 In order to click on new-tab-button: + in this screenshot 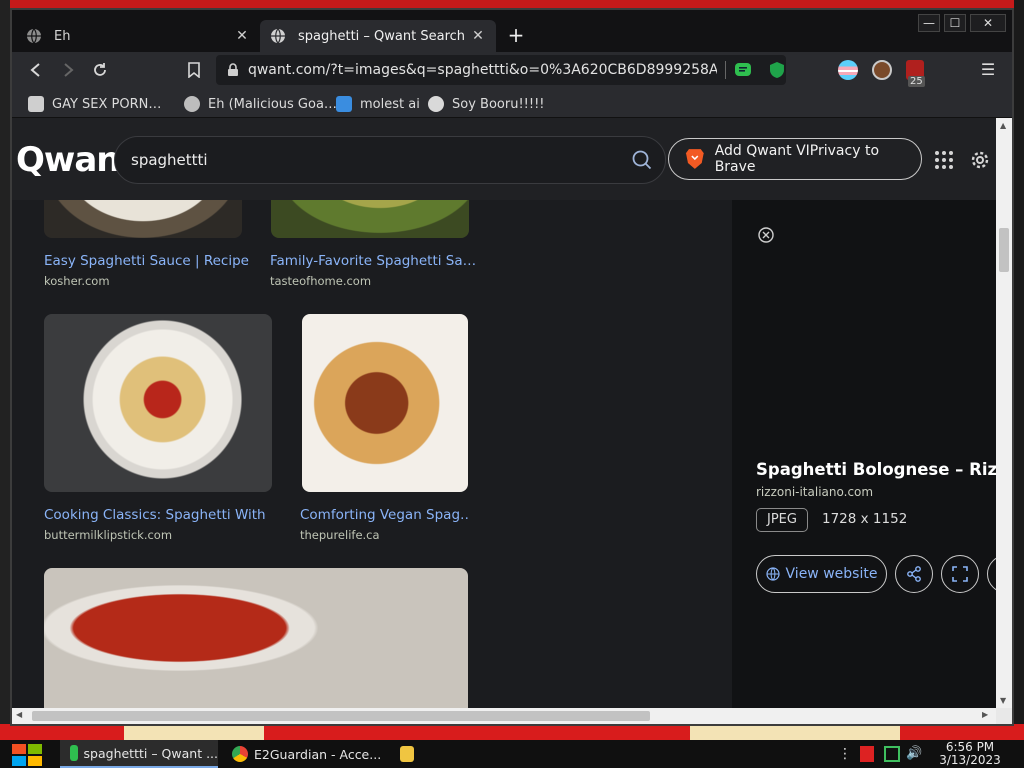, I will do `click(516, 36)`.